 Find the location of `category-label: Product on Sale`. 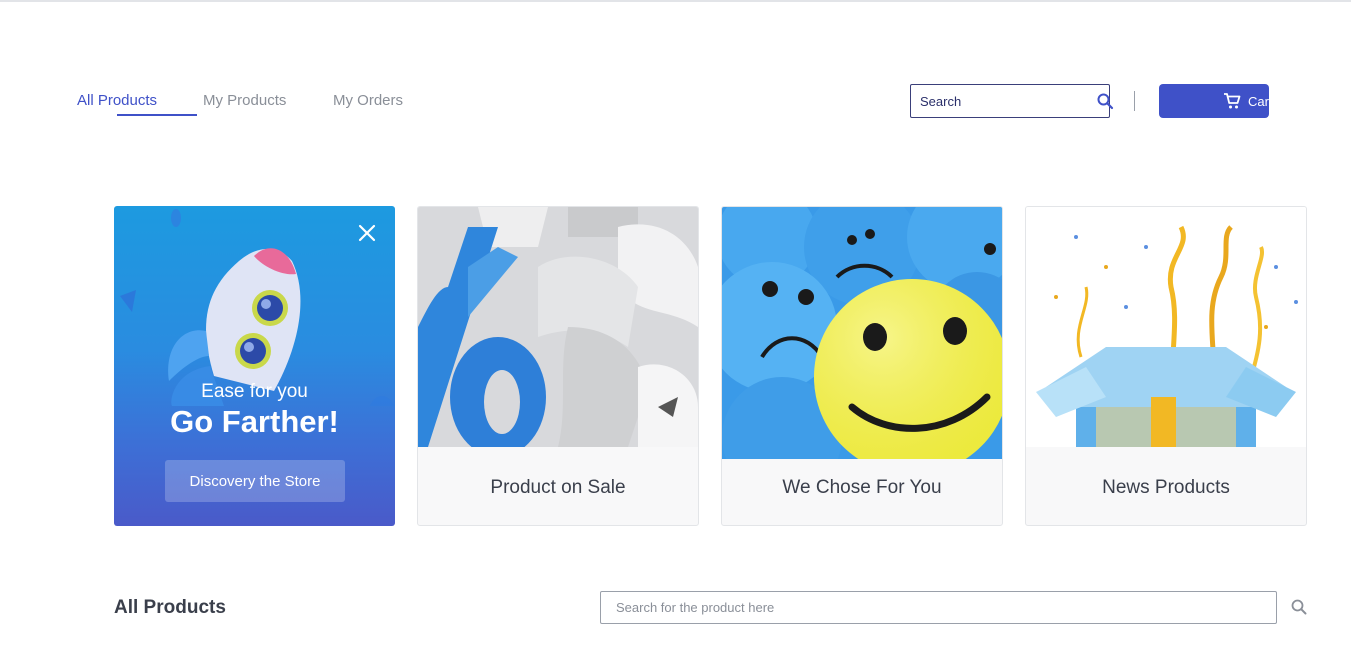

category-label: Product on Sale is located at coordinates (558, 487).